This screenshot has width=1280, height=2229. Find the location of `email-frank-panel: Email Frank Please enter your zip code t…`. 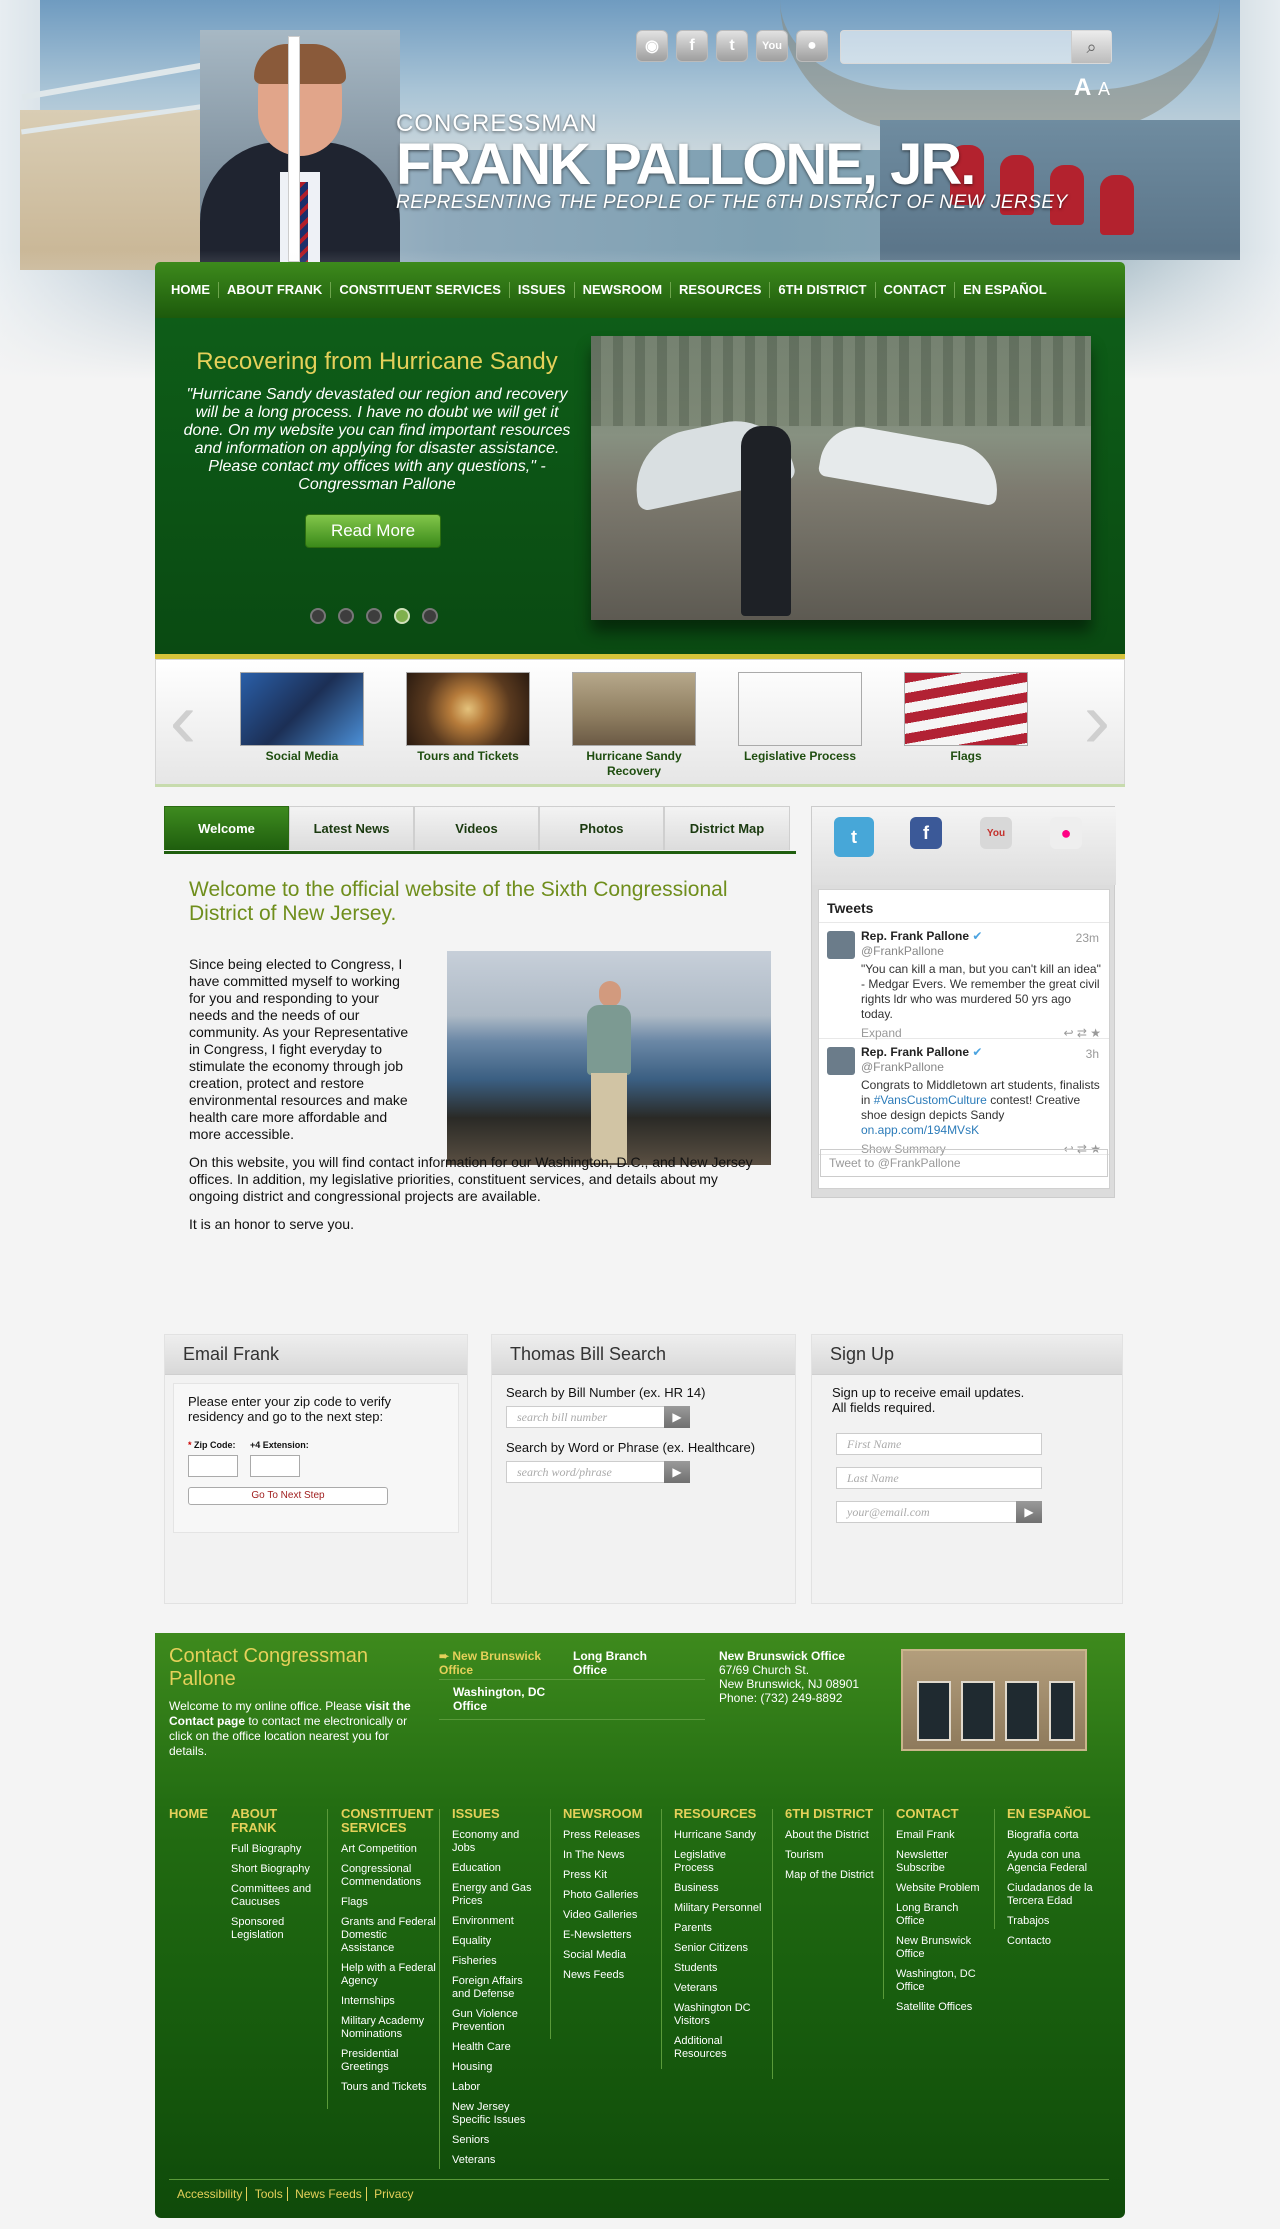

email-frank-panel: Email Frank Please enter your zip code t… is located at coordinates (316, 1469).